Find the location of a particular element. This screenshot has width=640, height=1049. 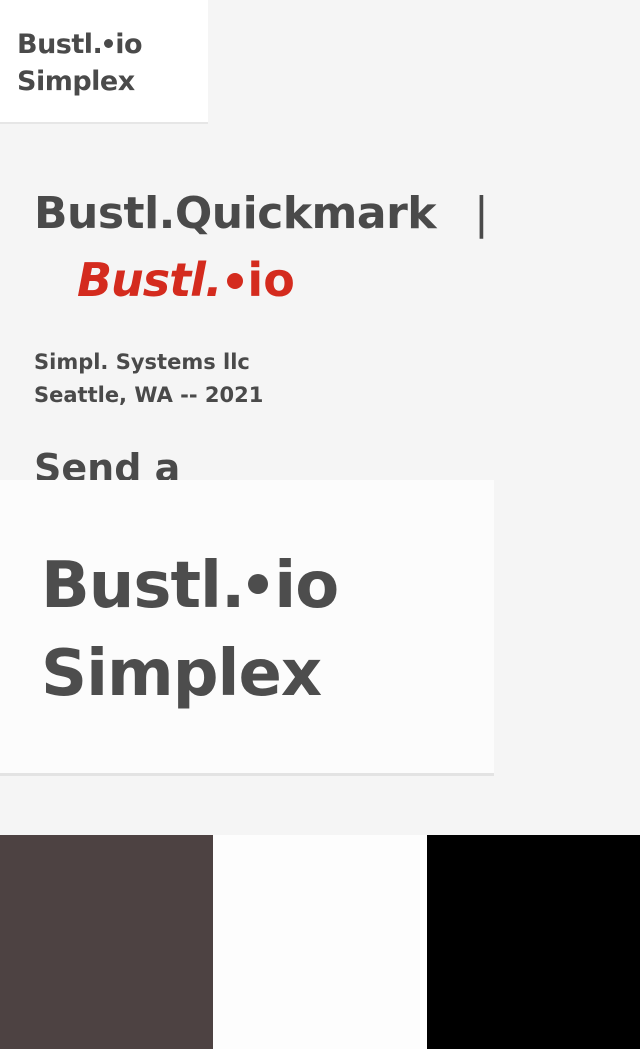

site-logo: Bustl. io Simplex is located at coordinates (104, 62).